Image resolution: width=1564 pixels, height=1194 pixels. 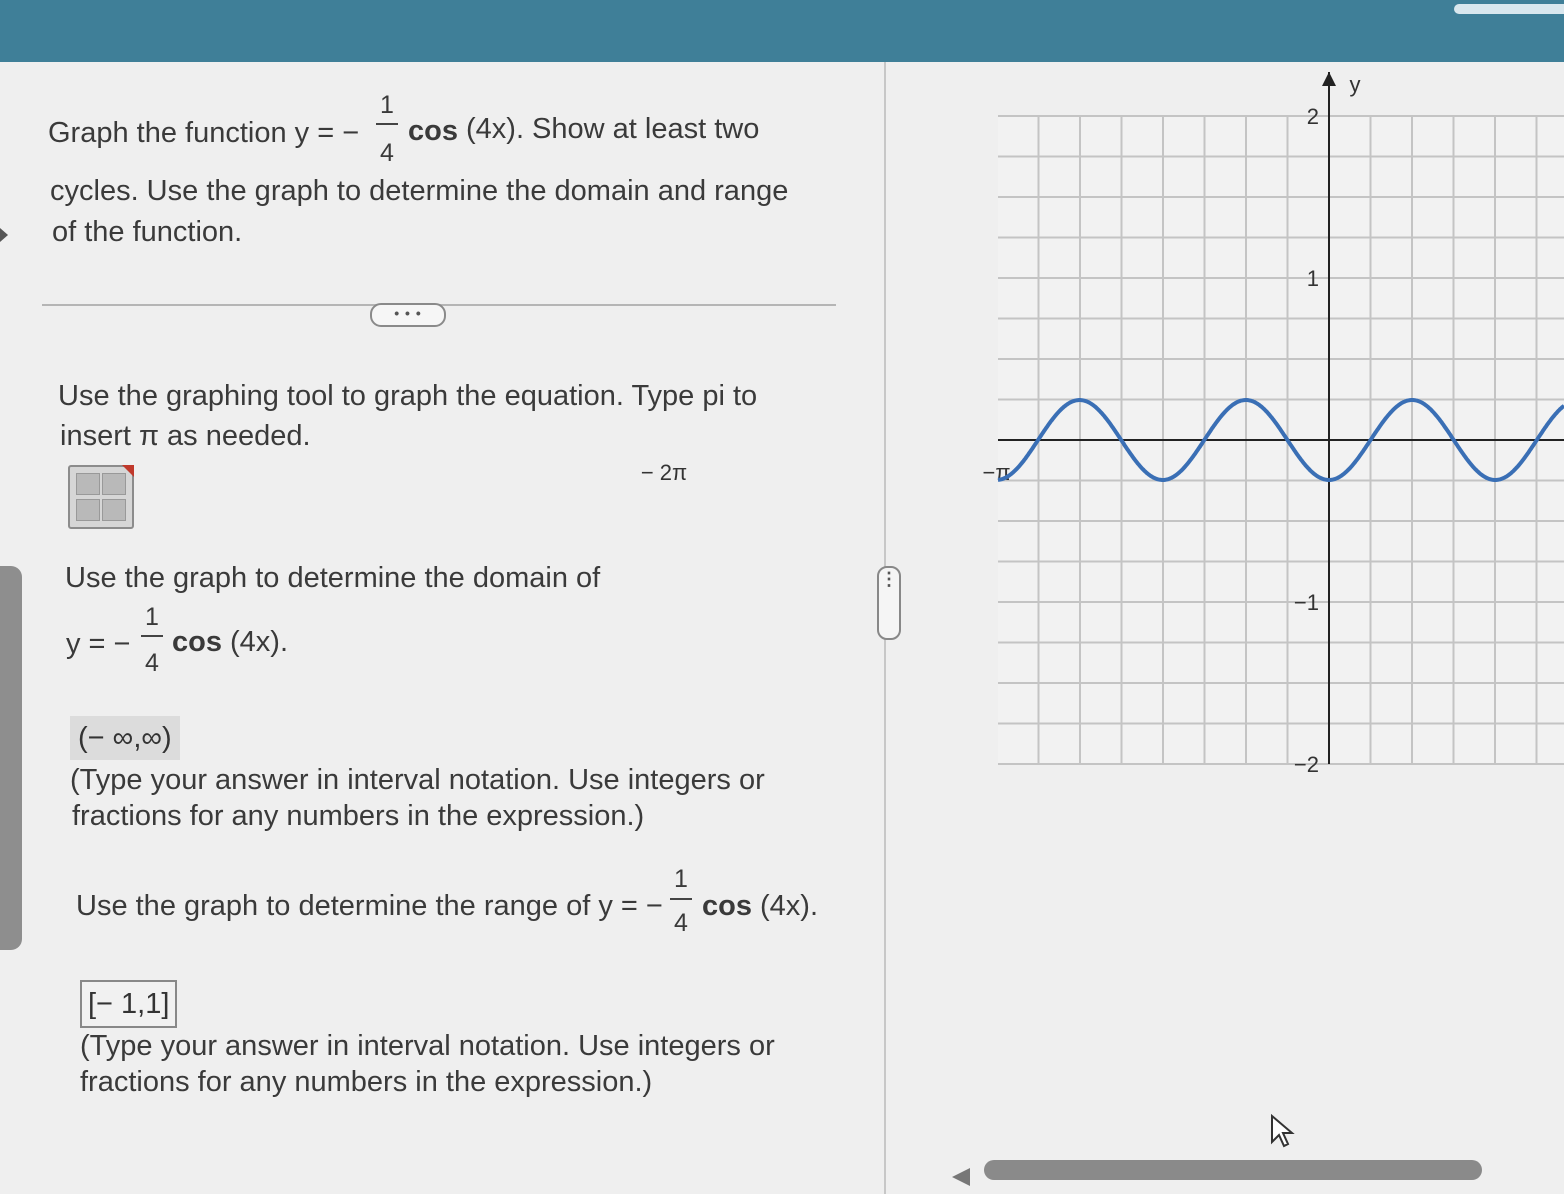 What do you see at coordinates (961, 1177) in the screenshot?
I see `scroll-left-arrow-icon` at bounding box center [961, 1177].